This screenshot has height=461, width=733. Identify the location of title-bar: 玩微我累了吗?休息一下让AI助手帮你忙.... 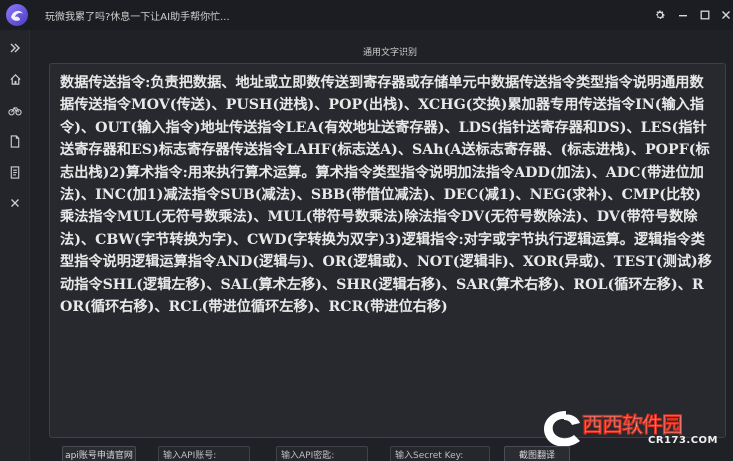
(366, 15).